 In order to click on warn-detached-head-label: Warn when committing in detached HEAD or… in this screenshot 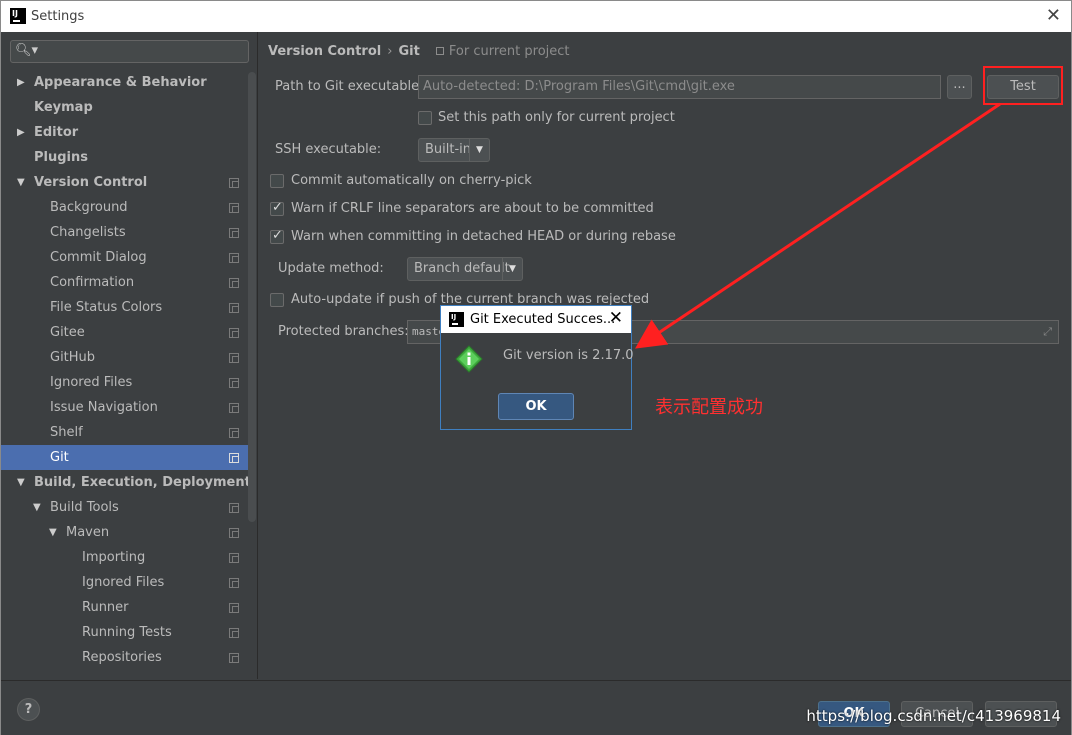, I will do `click(483, 236)`.